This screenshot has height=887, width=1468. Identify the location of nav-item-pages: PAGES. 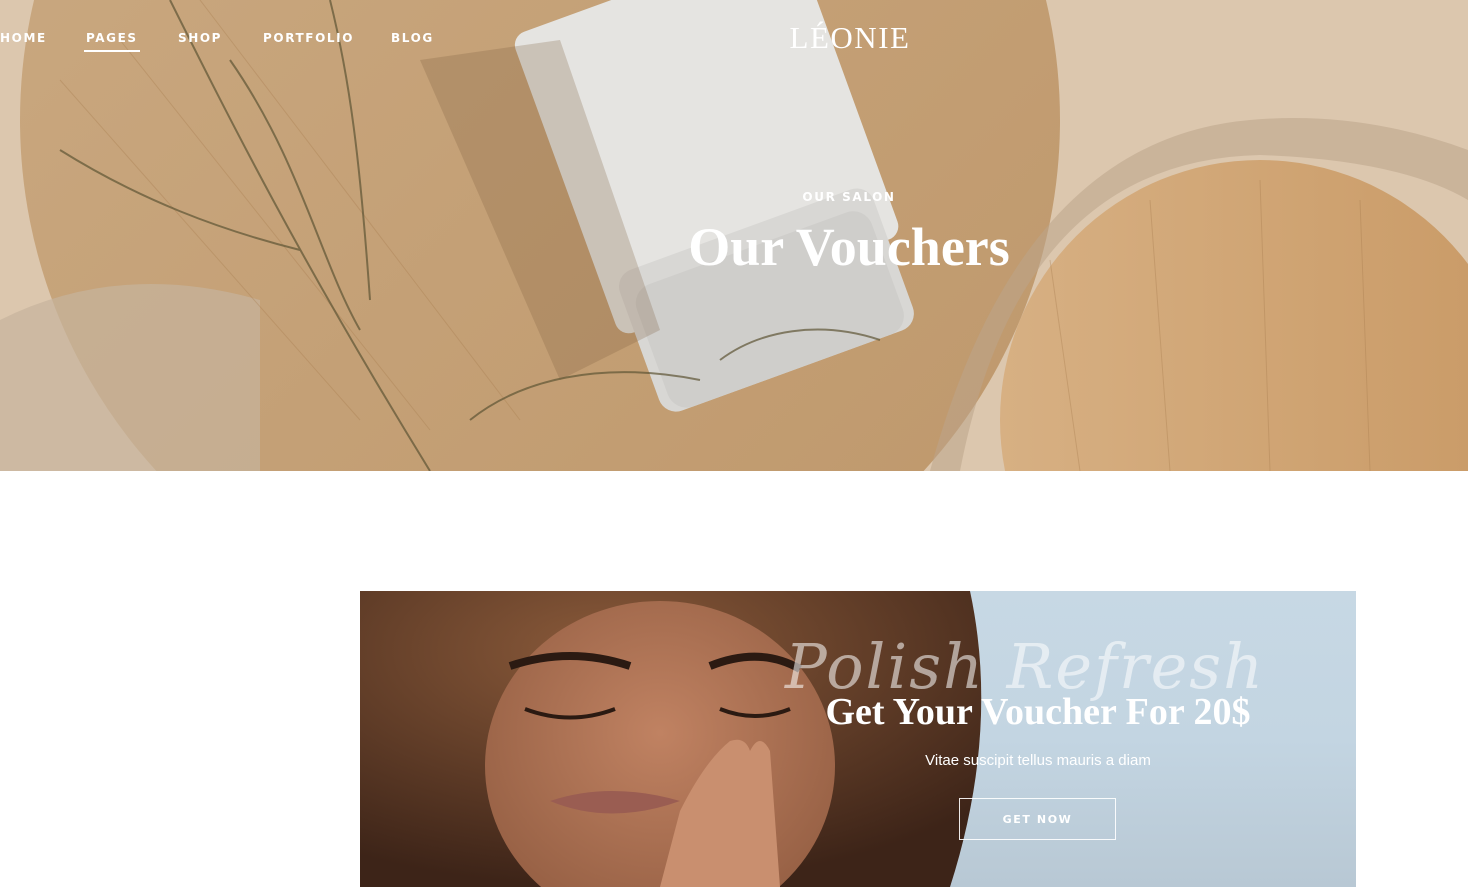
(112, 41).